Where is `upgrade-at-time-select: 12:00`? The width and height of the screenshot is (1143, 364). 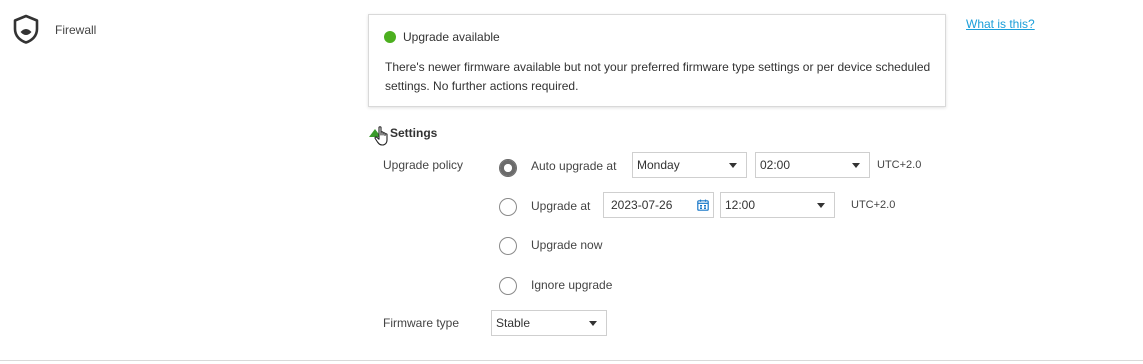 upgrade-at-time-select: 12:00 is located at coordinates (777, 205).